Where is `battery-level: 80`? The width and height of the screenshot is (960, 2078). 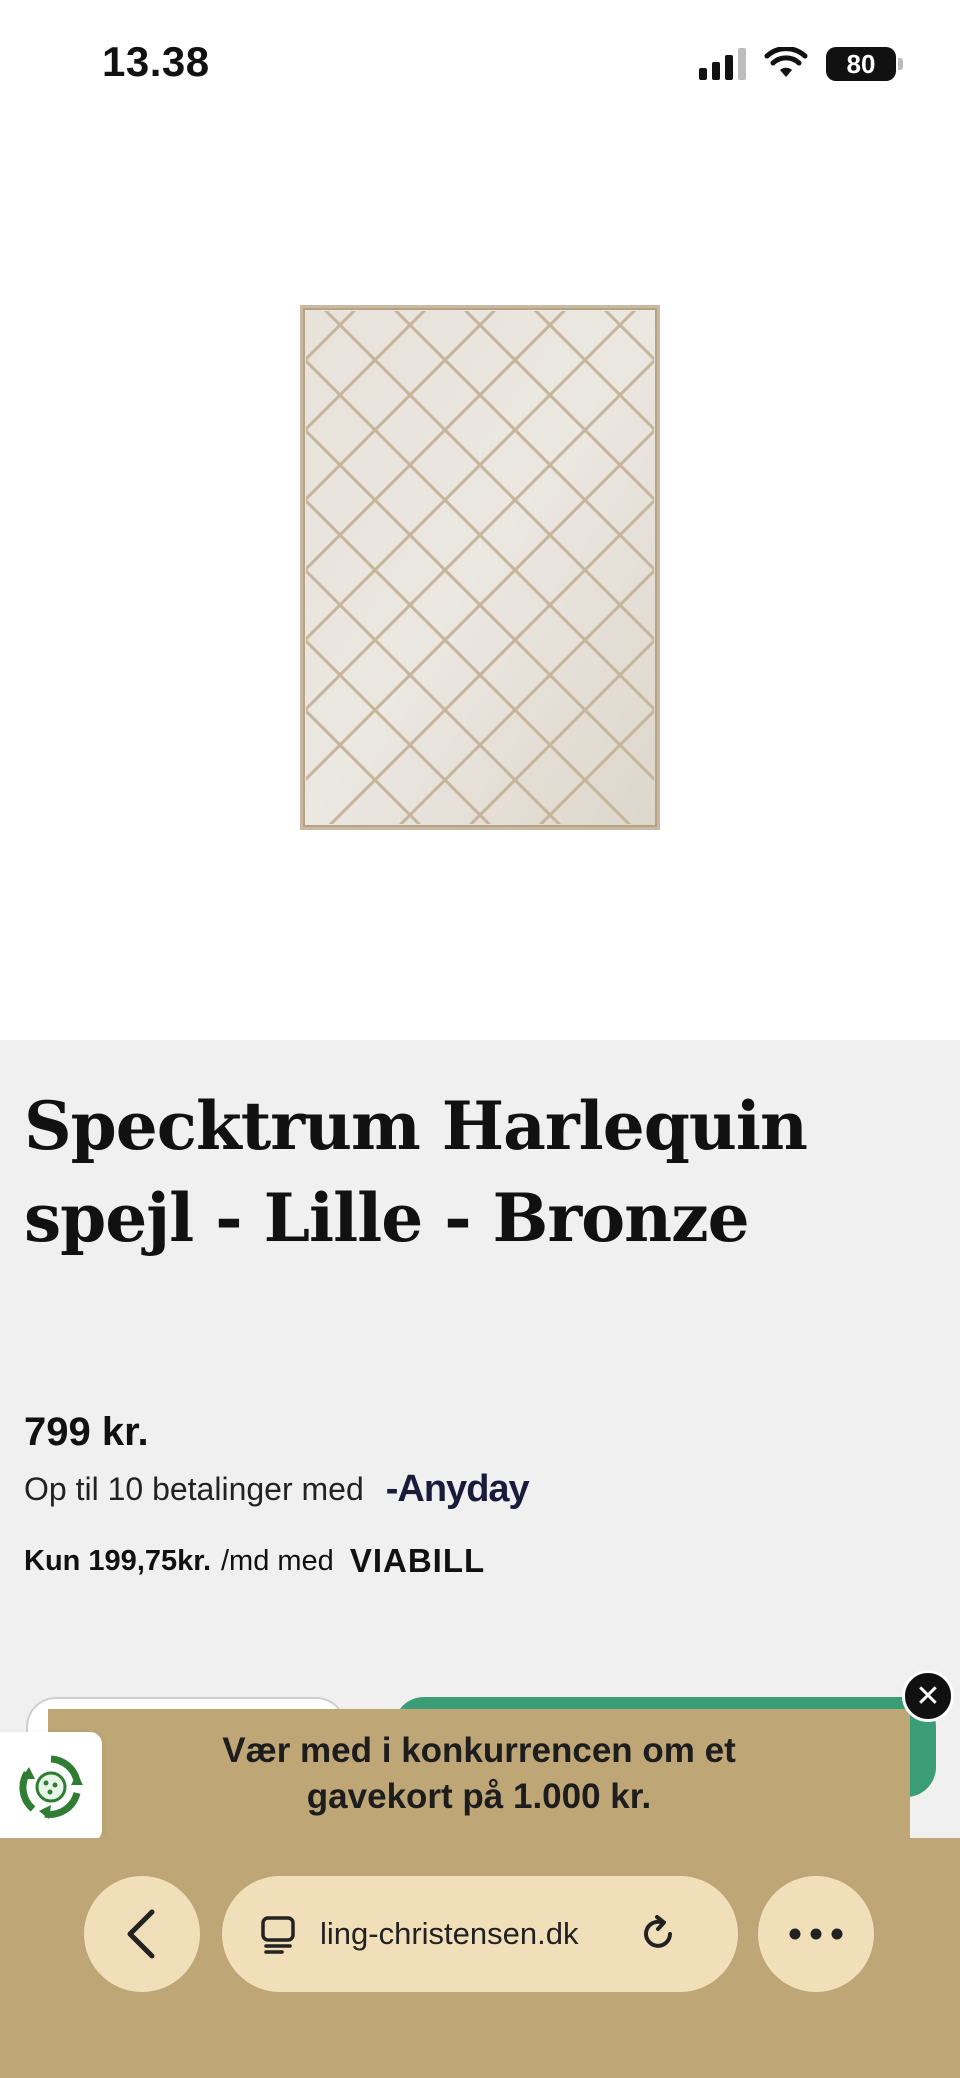
battery-level: 80 is located at coordinates (861, 63).